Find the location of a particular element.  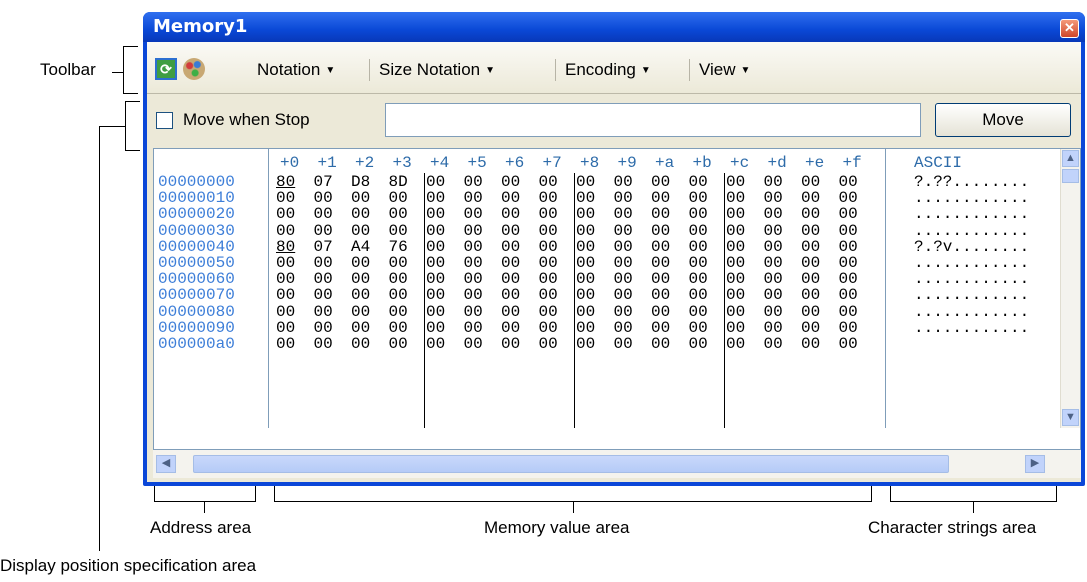

window-title: Memory1 is located at coordinates (200, 26).